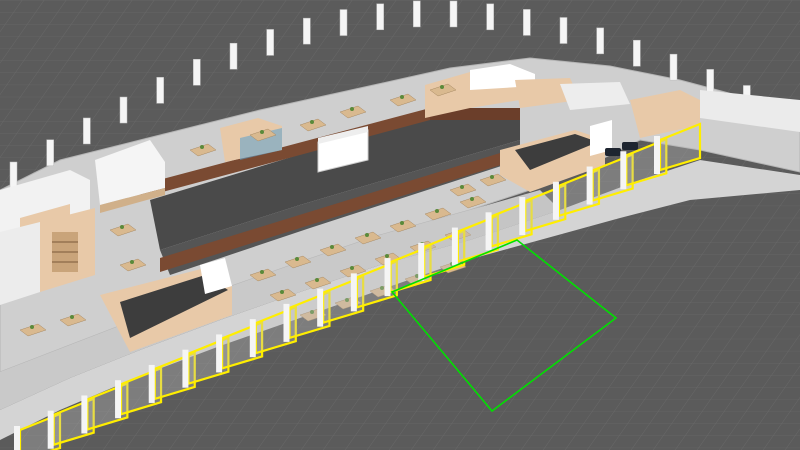 This screenshot has width=800, height=450. Describe the element at coordinates (65, 252) in the screenshot. I see `bookshelf-icon` at that location.